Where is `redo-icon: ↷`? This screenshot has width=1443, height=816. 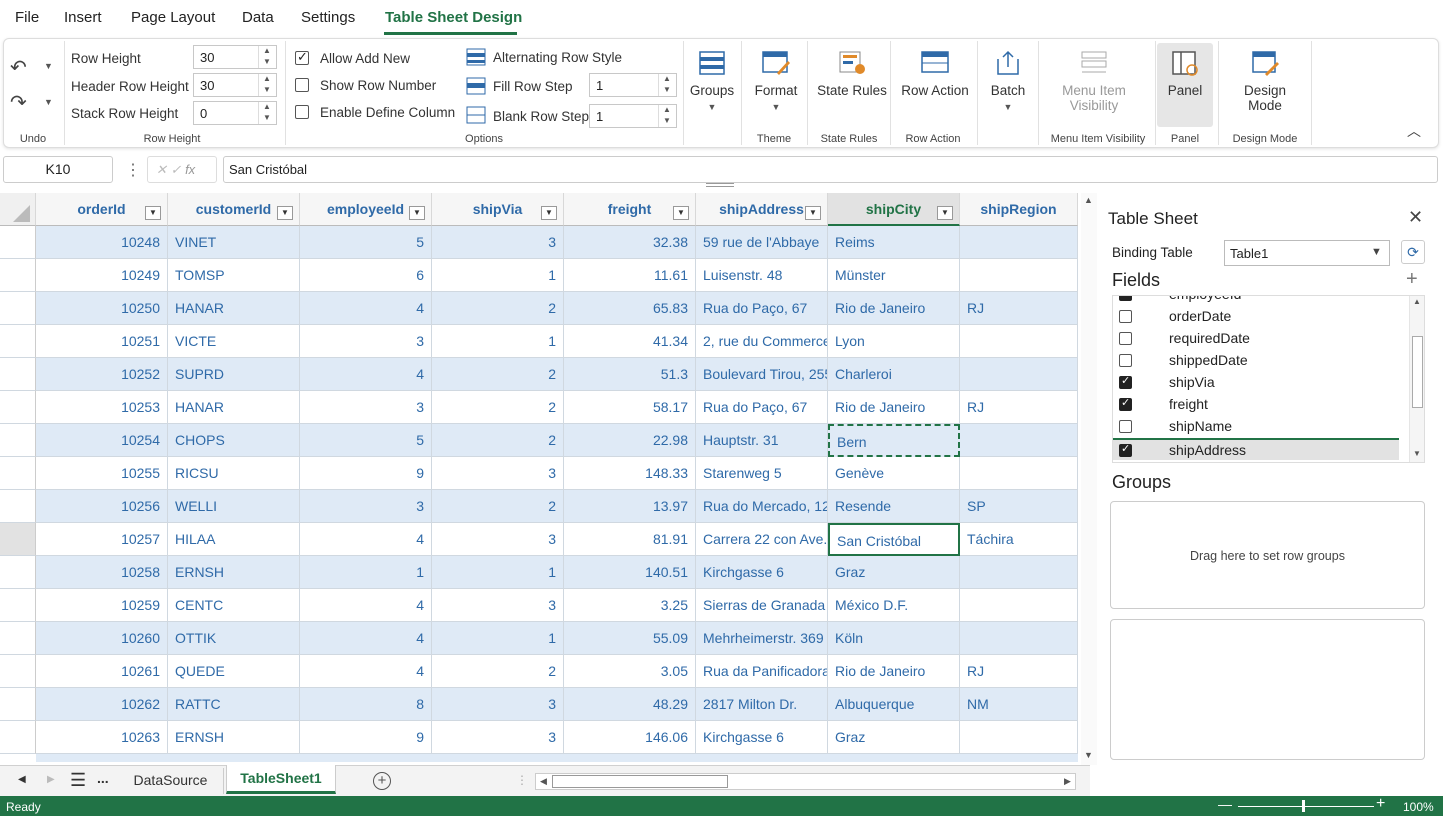 redo-icon: ↷ is located at coordinates (18, 102).